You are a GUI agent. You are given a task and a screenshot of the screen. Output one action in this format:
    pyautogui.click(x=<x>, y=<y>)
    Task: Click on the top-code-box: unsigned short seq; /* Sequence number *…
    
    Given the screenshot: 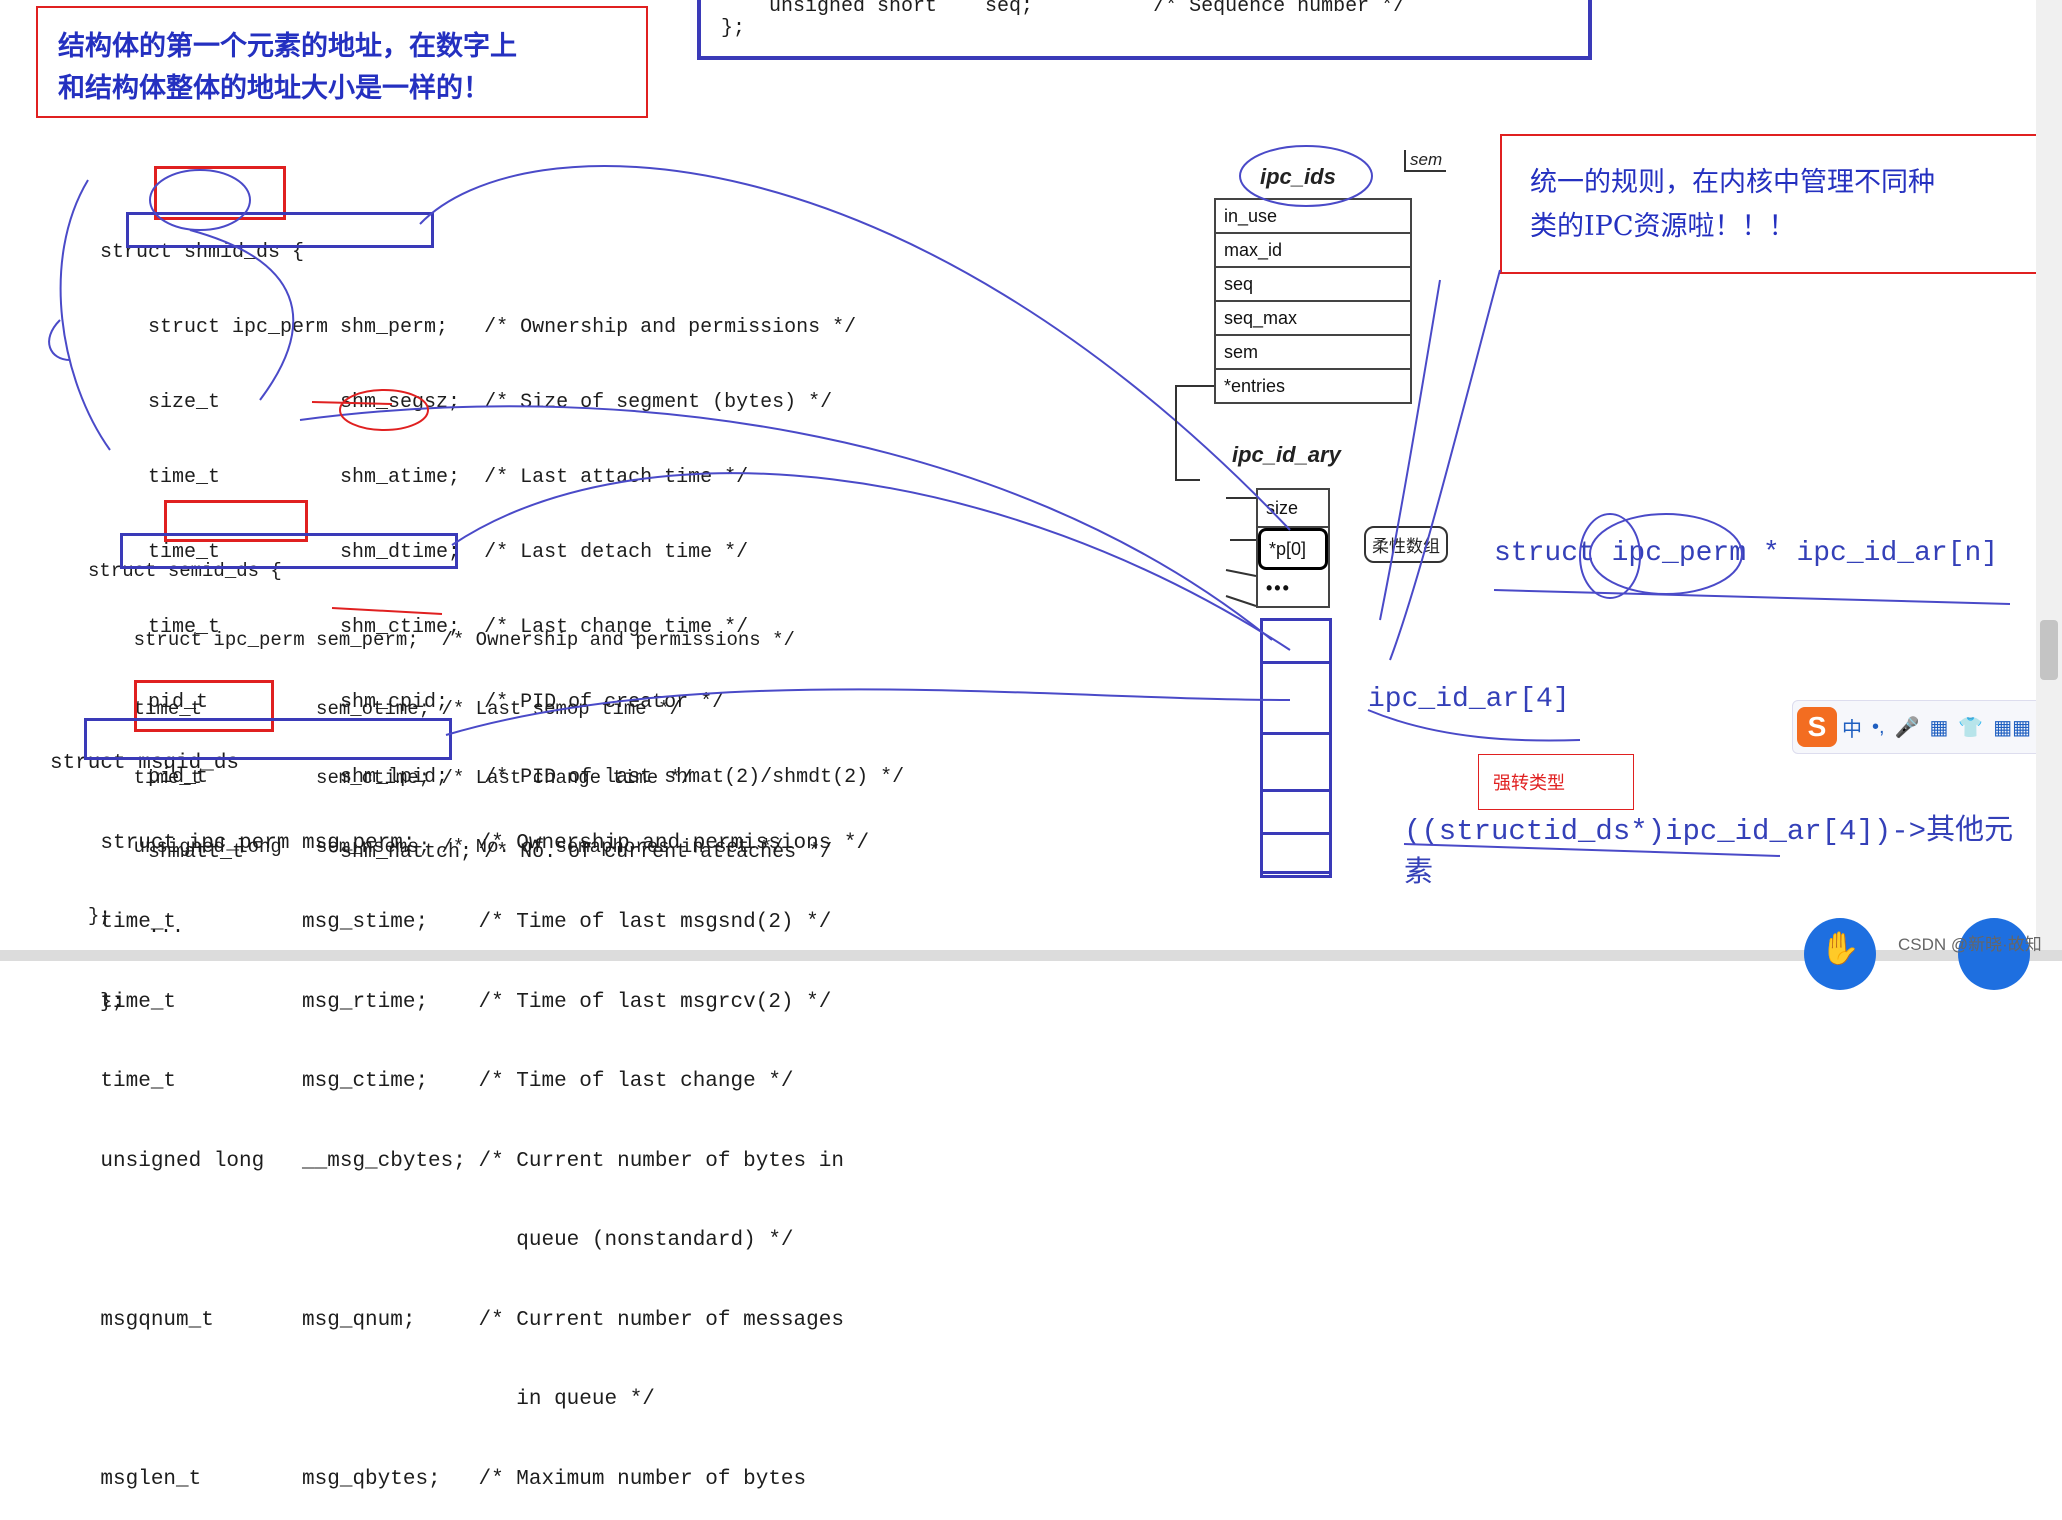 What is the action you would take?
    pyautogui.click(x=1144, y=30)
    